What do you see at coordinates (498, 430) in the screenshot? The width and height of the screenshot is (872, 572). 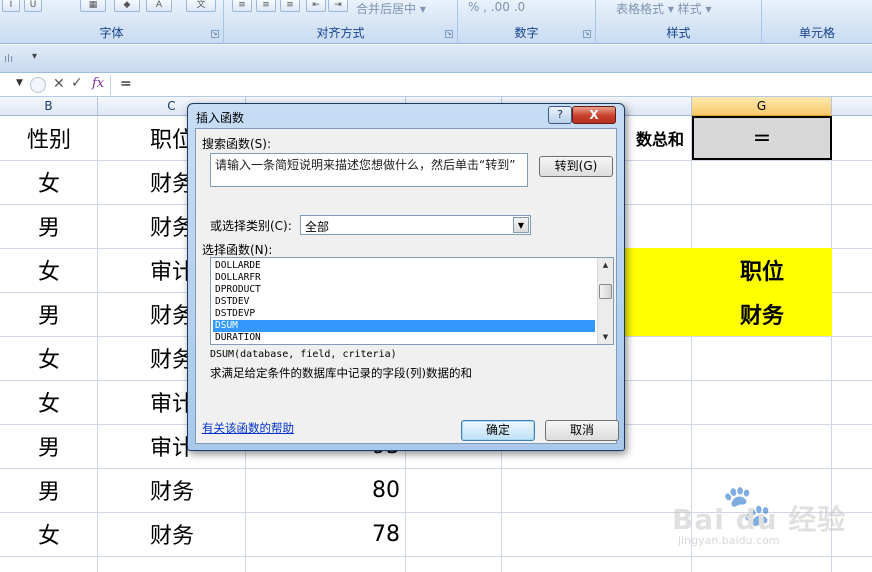 I see `ok-button: 确定` at bounding box center [498, 430].